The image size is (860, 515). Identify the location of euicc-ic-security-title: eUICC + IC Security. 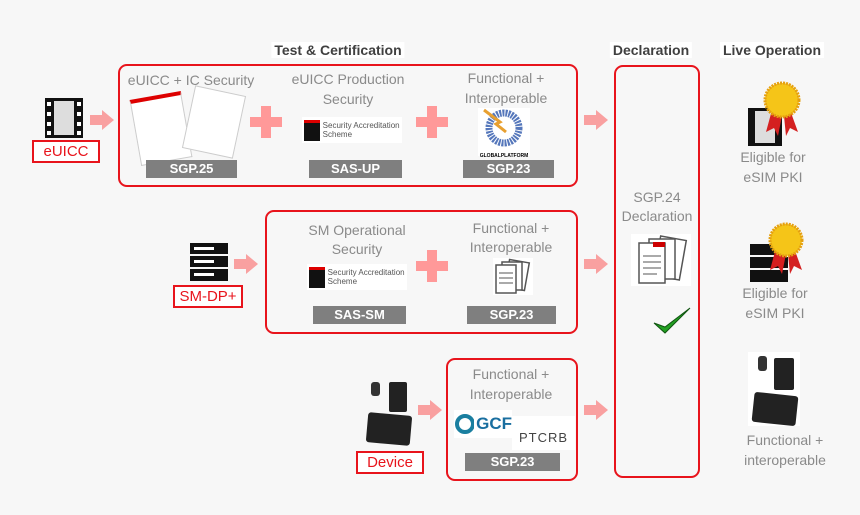
(191, 80).